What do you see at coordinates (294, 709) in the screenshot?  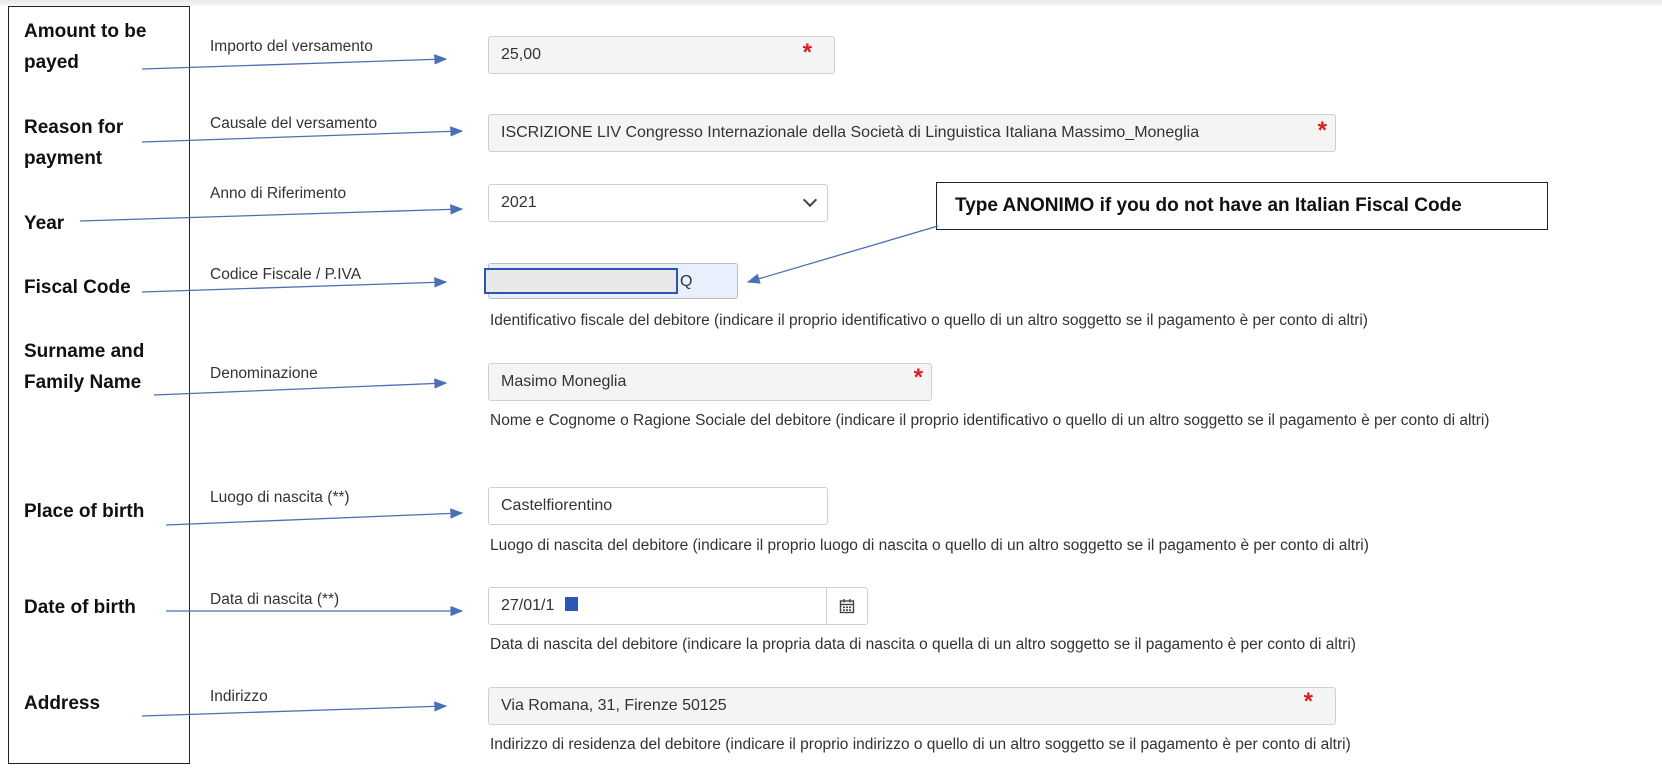 I see `arrow-address` at bounding box center [294, 709].